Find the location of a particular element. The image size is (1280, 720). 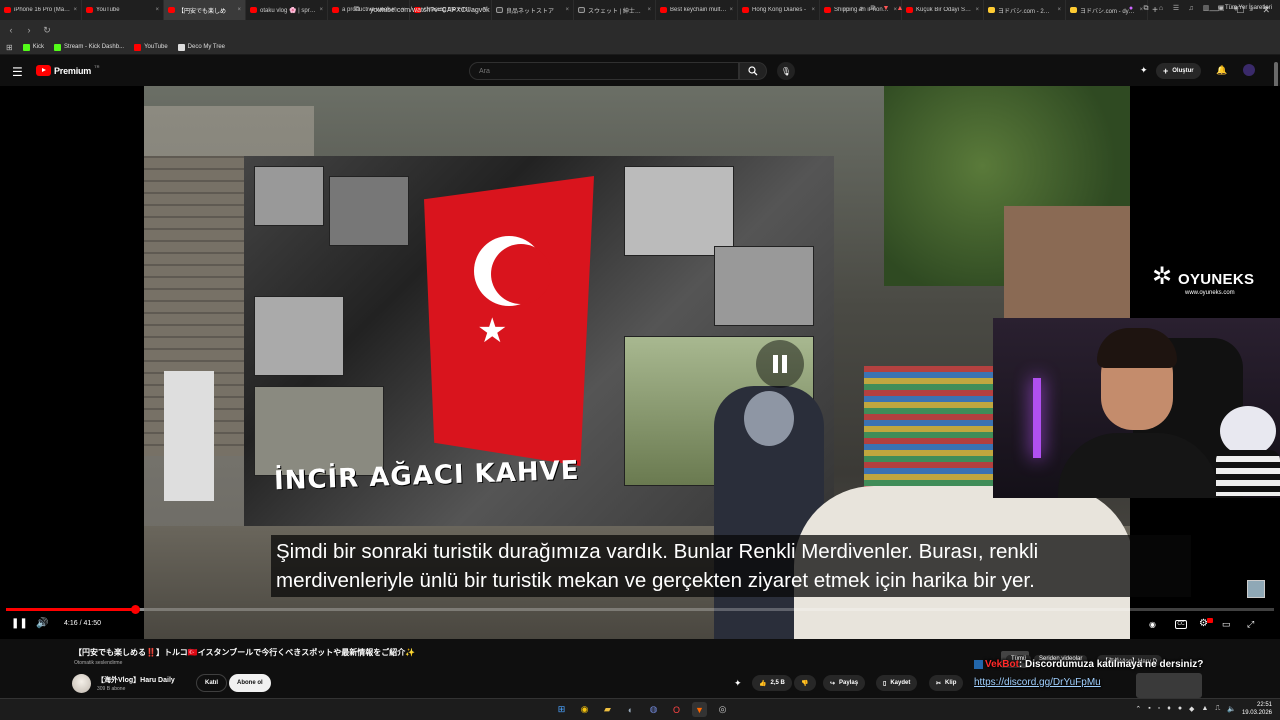

youtube-logo: Premium TR is located at coordinates (67, 70).